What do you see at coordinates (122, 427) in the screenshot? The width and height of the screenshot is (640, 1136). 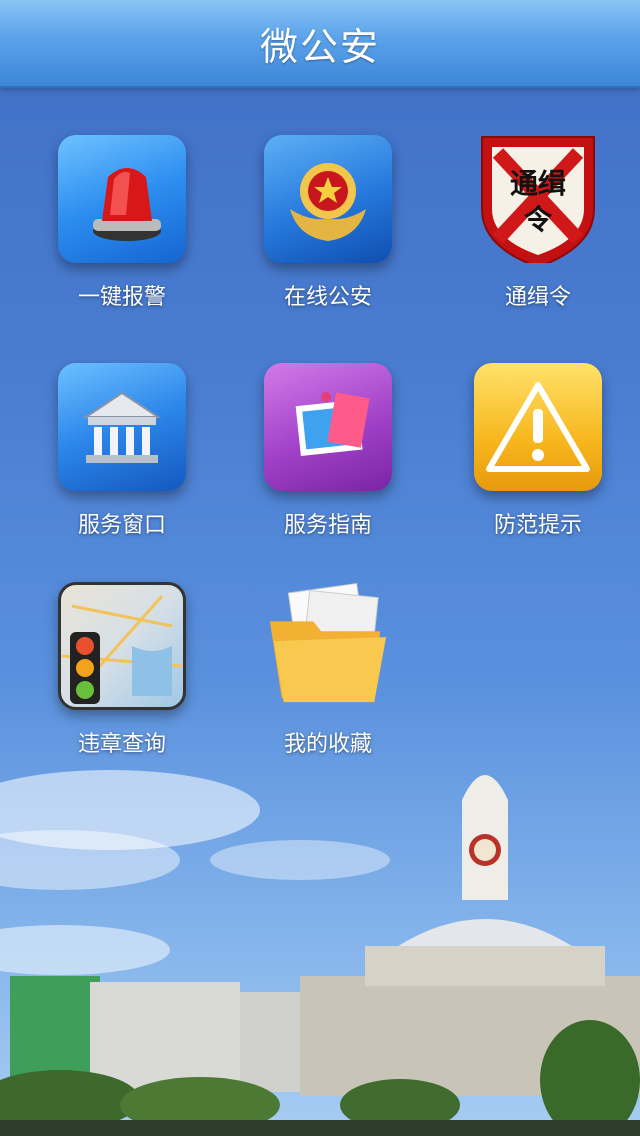 I see `bank-building-icon` at bounding box center [122, 427].